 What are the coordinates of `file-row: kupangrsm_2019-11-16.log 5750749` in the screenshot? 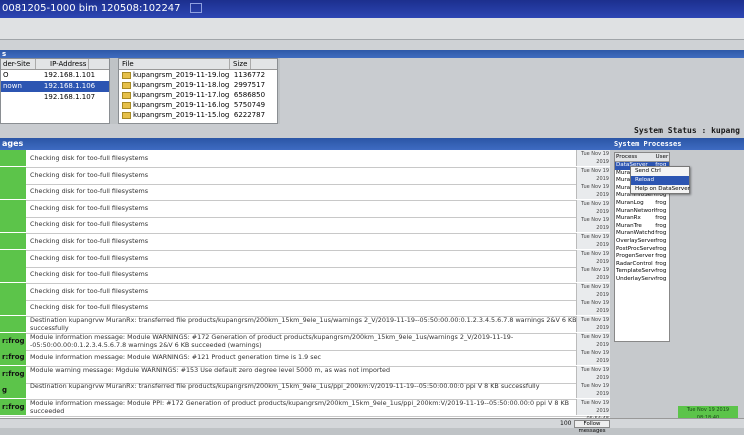 It's located at (198, 105).